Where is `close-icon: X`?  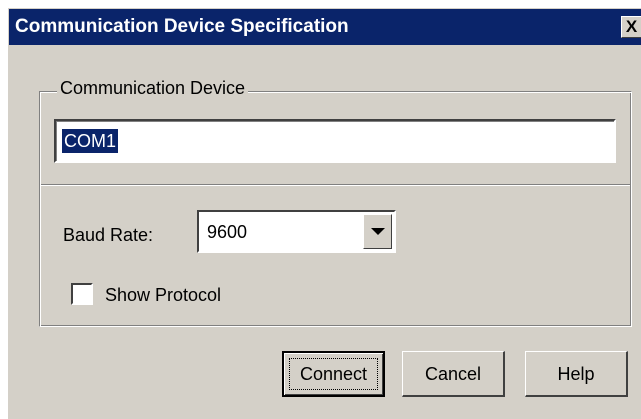
close-icon: X is located at coordinates (631, 26).